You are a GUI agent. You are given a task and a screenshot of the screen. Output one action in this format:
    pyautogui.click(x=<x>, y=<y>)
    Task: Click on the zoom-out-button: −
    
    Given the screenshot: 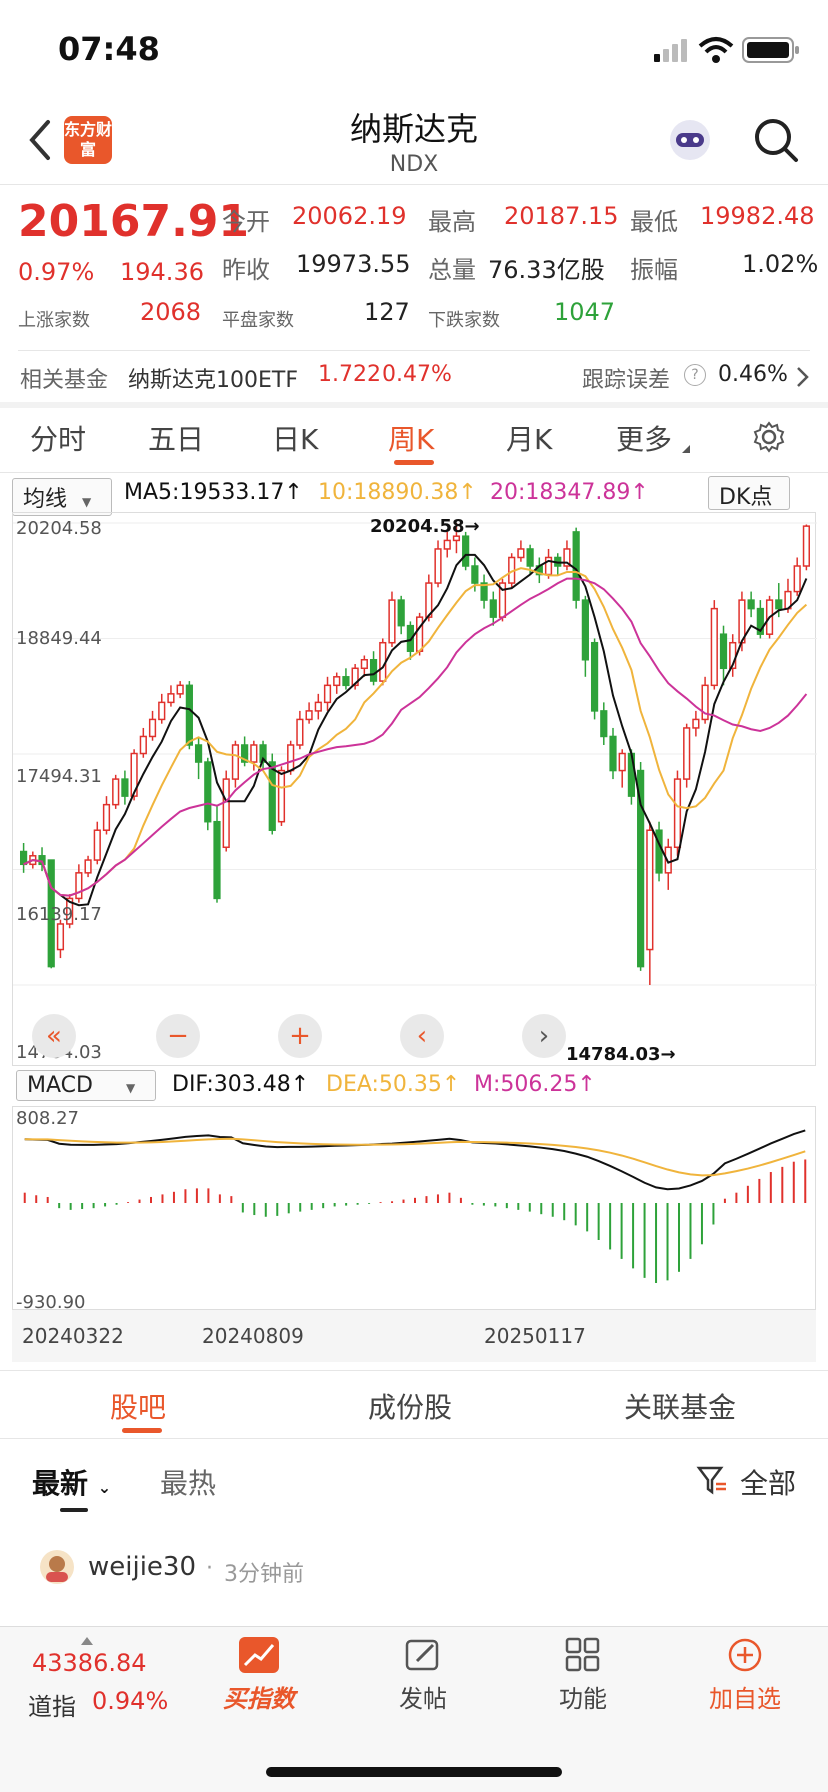 What is the action you would take?
    pyautogui.click(x=178, y=1036)
    